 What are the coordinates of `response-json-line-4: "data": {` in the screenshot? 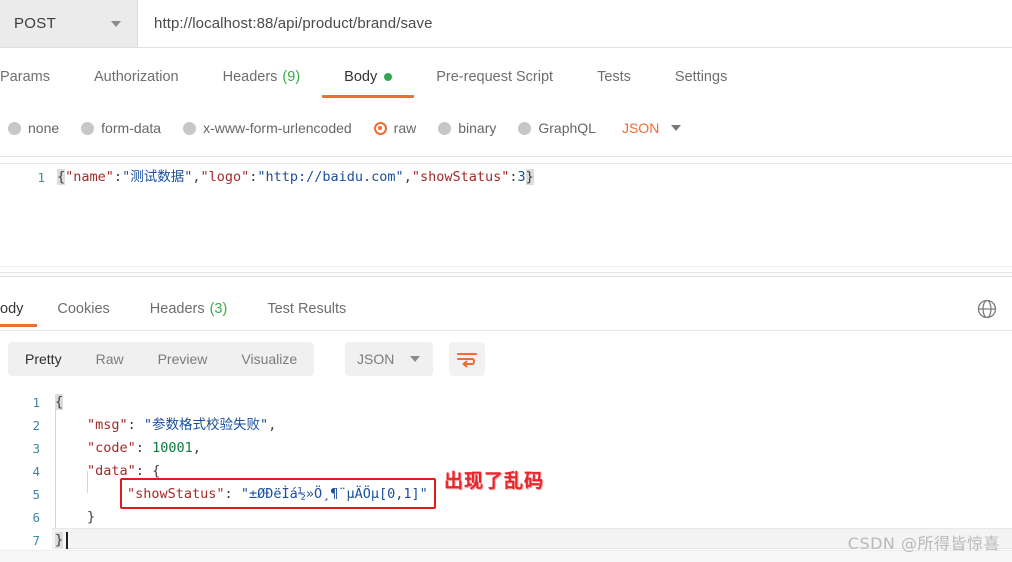 It's located at (123, 471).